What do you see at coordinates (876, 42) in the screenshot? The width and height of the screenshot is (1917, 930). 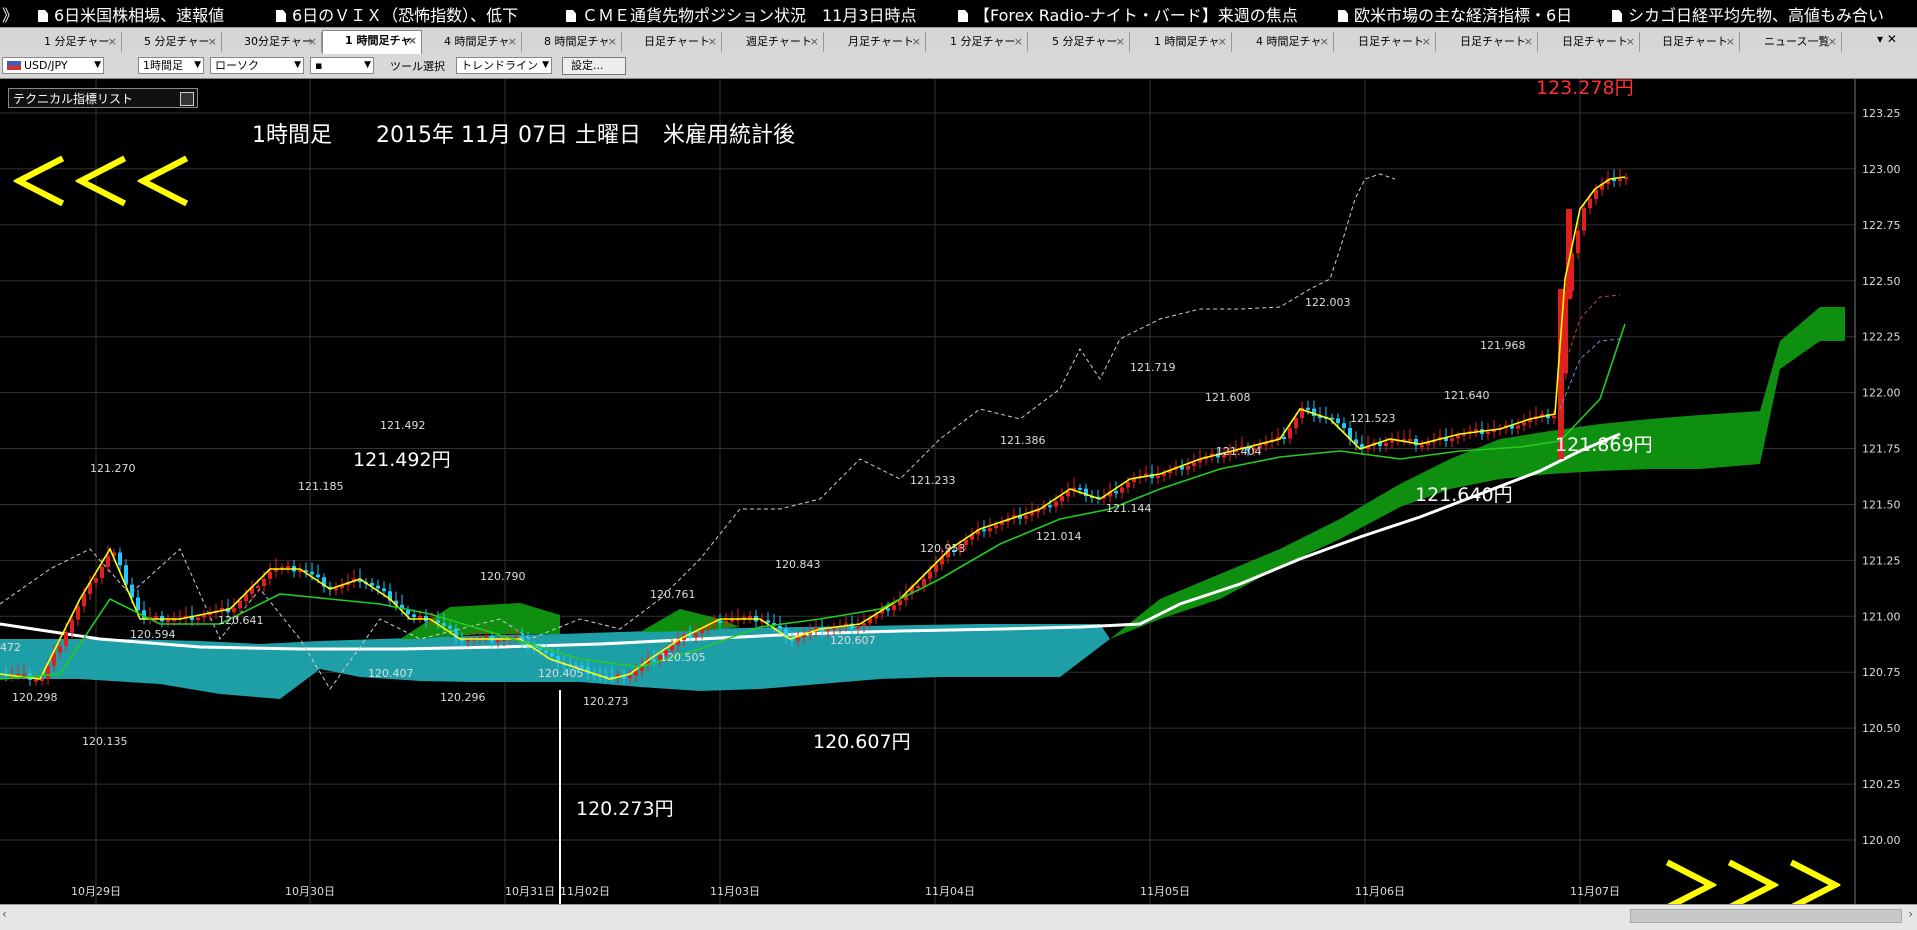 I see `chart-tab: 月足チャート ×` at bounding box center [876, 42].